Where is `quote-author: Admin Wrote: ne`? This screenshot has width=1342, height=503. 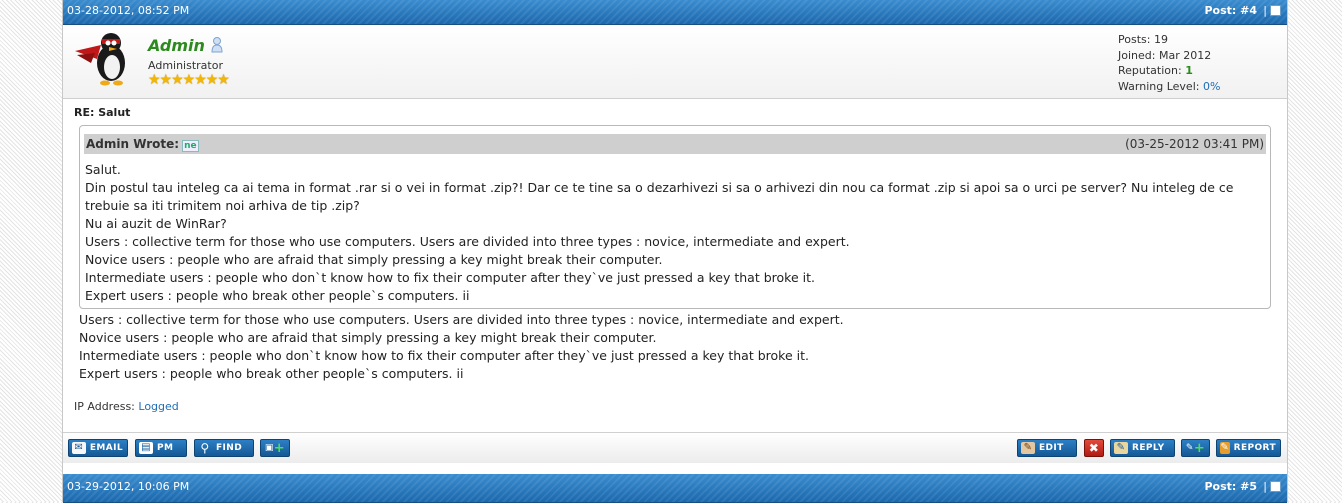
quote-author: Admin Wrote: ne is located at coordinates (142, 144).